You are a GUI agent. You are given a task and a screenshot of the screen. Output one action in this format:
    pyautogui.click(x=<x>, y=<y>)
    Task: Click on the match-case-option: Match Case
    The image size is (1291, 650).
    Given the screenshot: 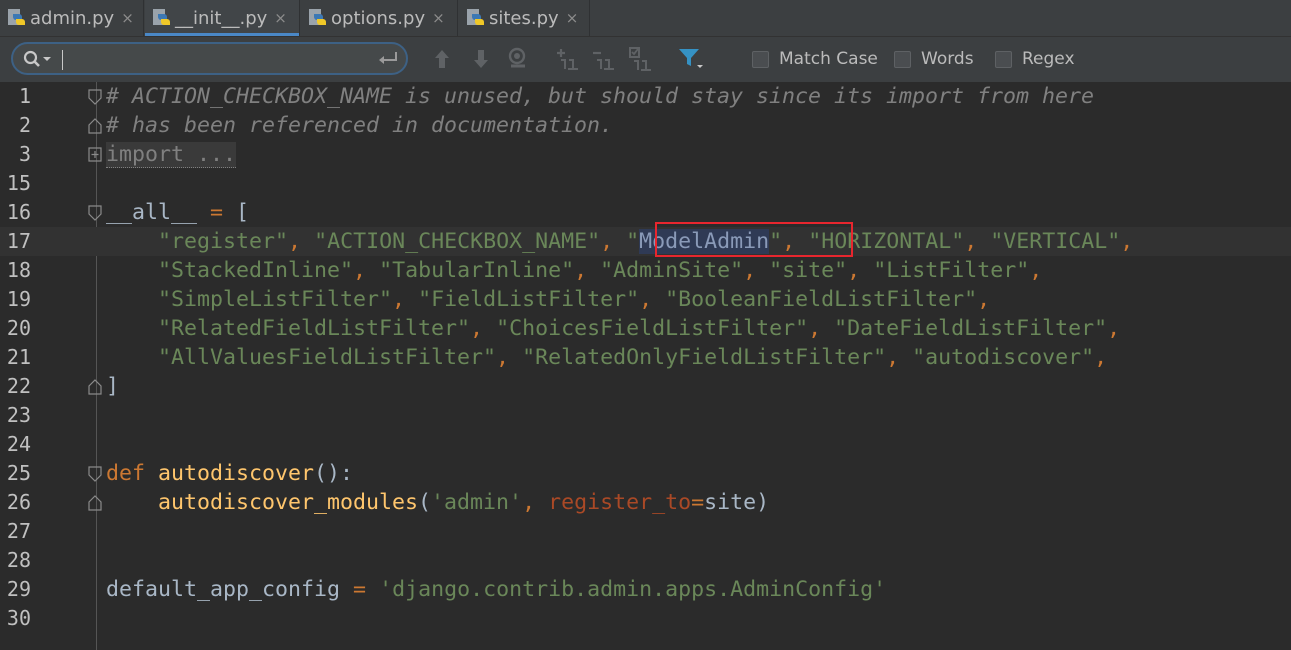 What is the action you would take?
    pyautogui.click(x=815, y=59)
    